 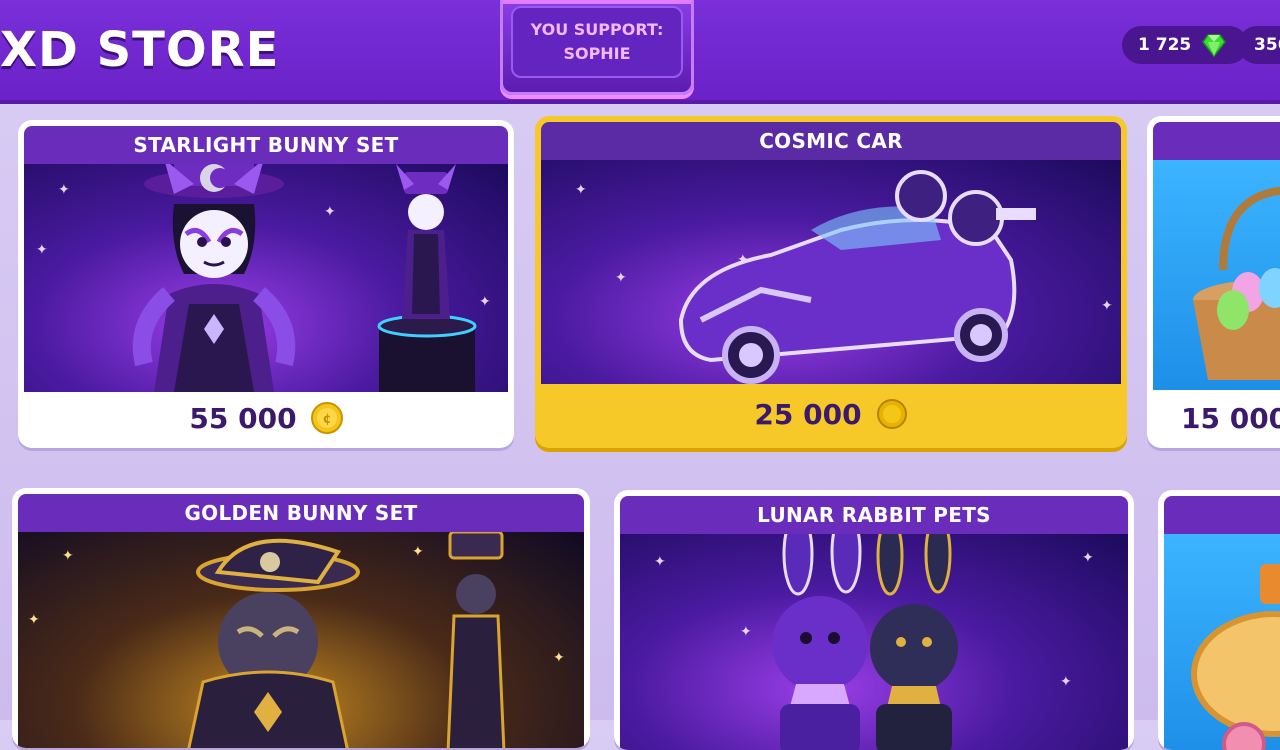 What do you see at coordinates (1214, 46) in the screenshot?
I see `gem-icon` at bounding box center [1214, 46].